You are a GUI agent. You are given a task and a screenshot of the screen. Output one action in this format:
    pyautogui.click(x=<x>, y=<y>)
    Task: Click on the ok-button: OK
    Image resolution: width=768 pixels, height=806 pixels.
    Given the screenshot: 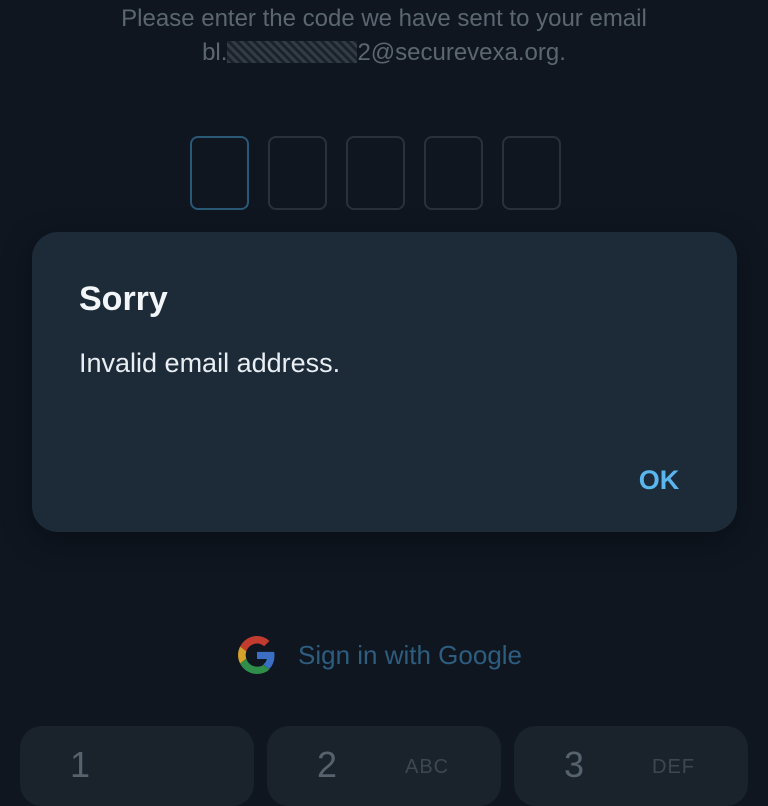 What is the action you would take?
    pyautogui.click(x=659, y=480)
    